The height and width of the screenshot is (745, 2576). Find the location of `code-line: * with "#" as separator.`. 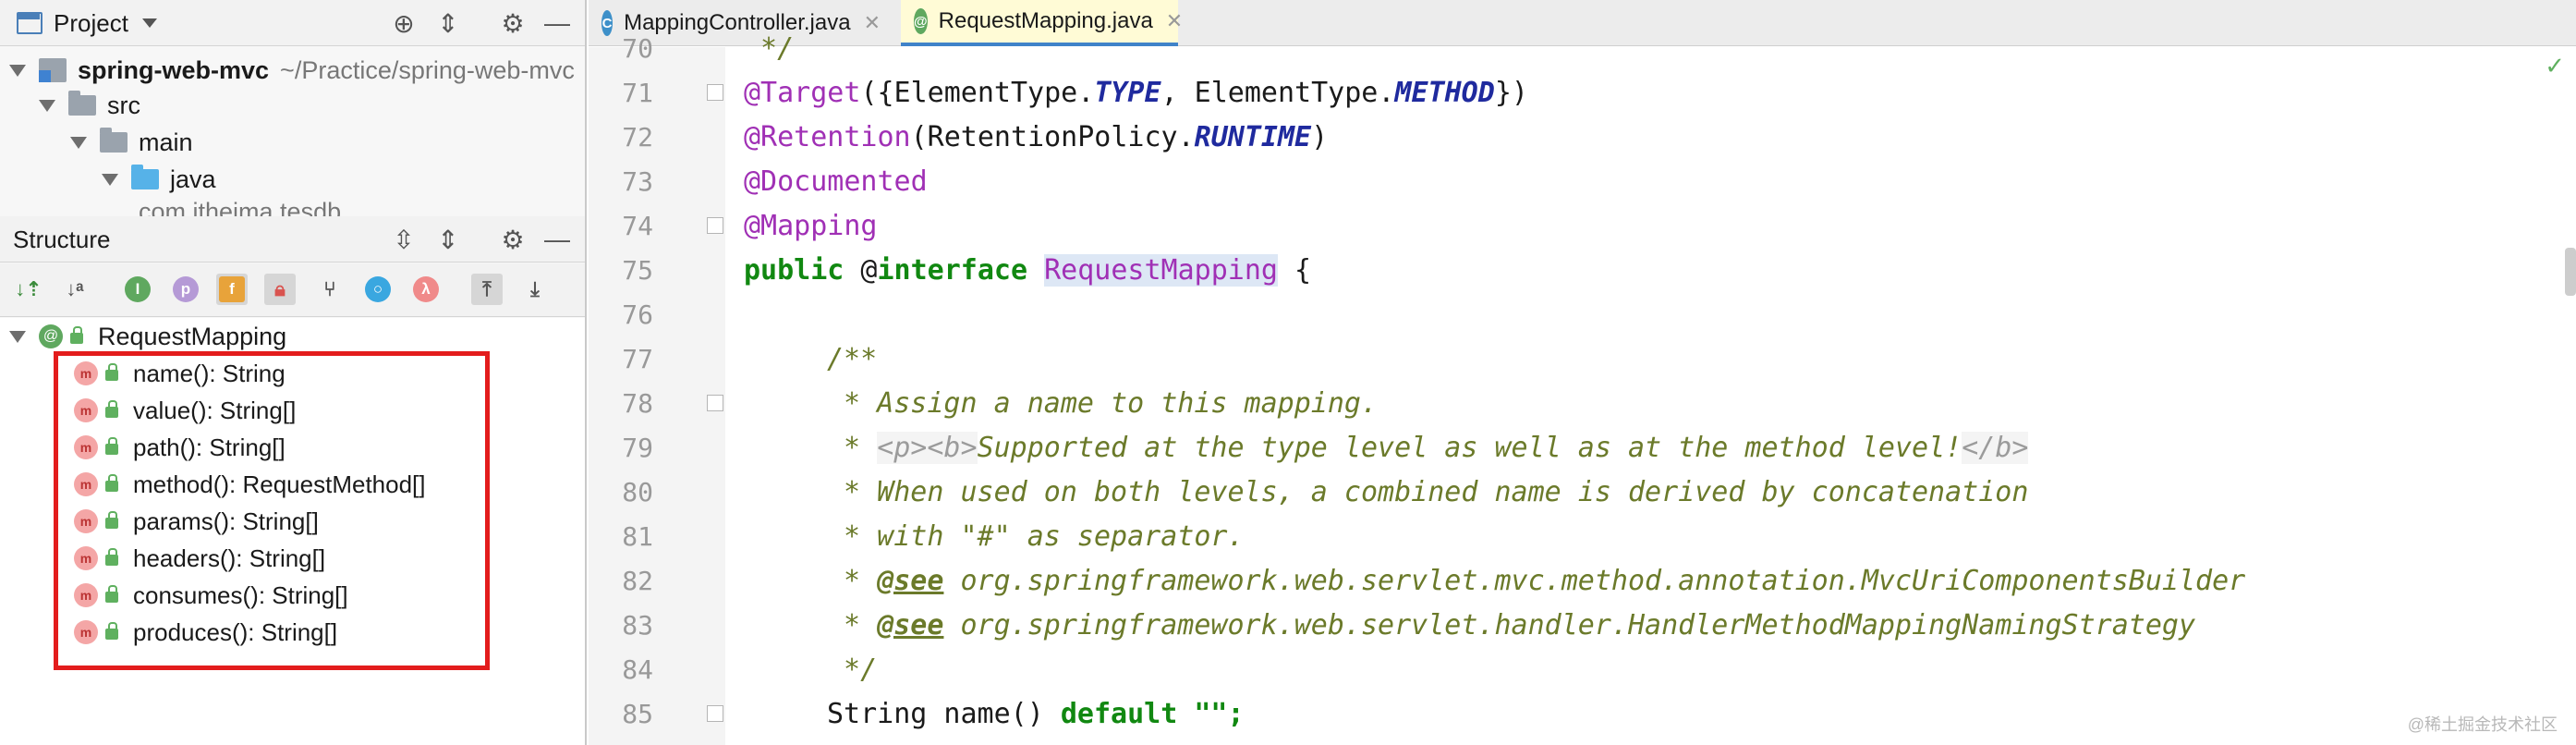

code-line: * with "#" as separator. is located at coordinates (1036, 537).